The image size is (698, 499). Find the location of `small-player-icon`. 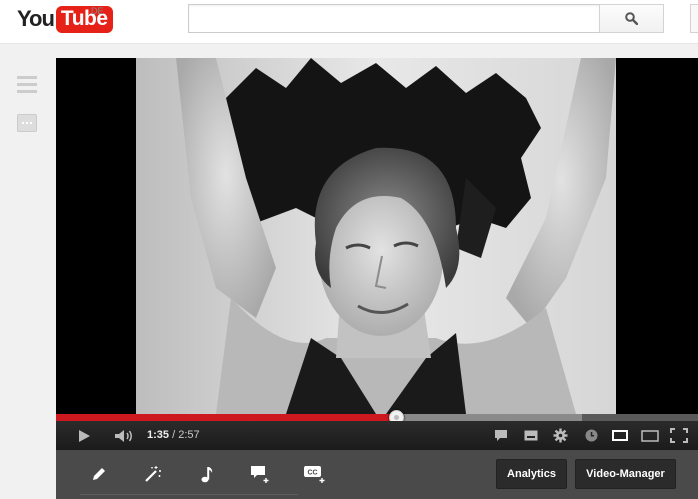

small-player-icon is located at coordinates (620, 435).